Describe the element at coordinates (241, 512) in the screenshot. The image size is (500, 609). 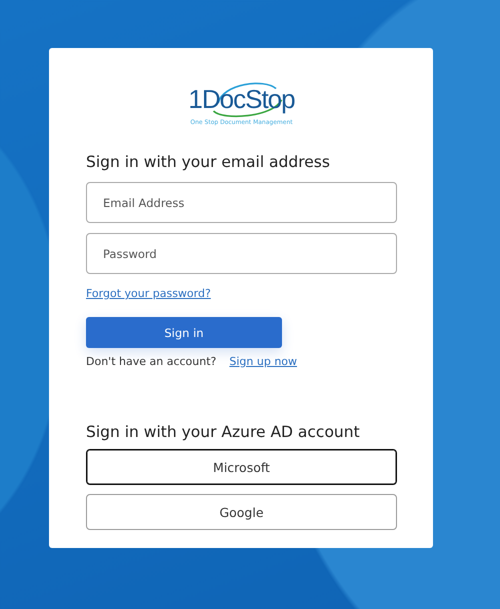
I see `provider-button: Google` at that location.